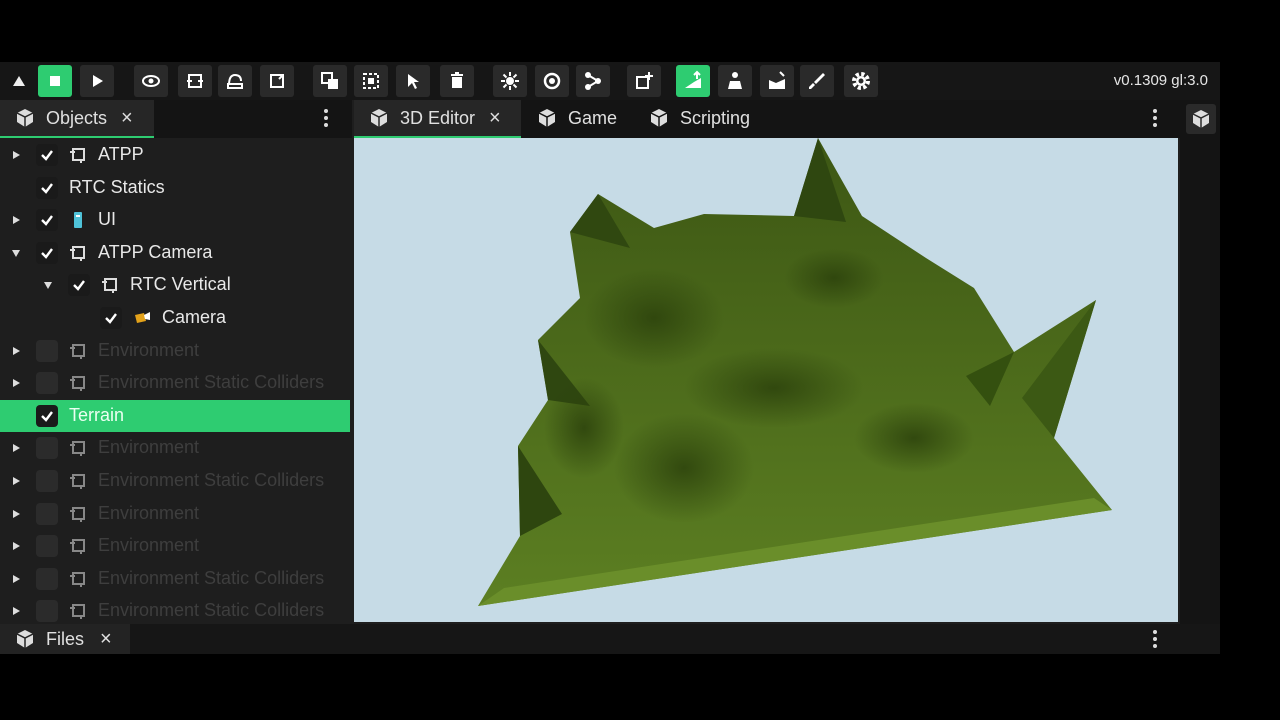  What do you see at coordinates (155, 251) in the screenshot?
I see `tree-item-label: ATPP Camera` at bounding box center [155, 251].